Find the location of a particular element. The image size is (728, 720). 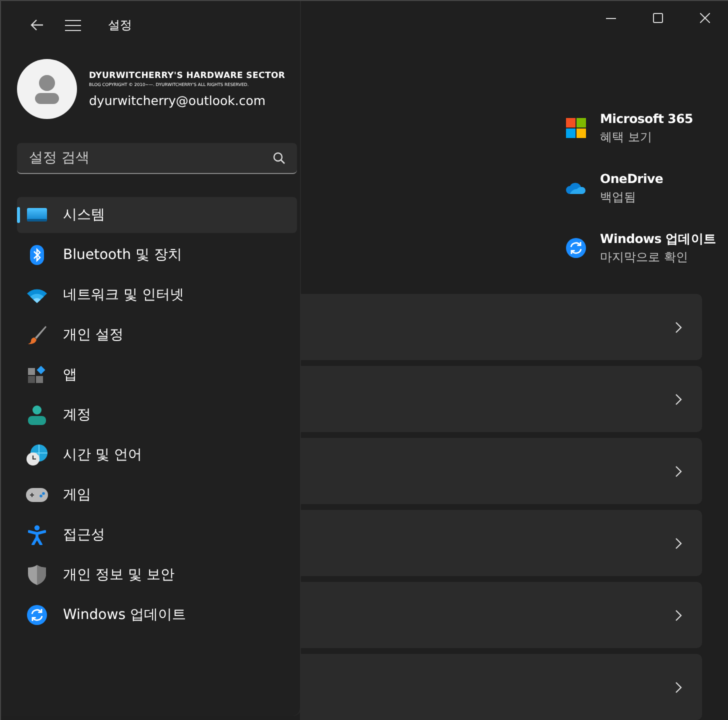

nav-item: 게임 is located at coordinates (157, 495).